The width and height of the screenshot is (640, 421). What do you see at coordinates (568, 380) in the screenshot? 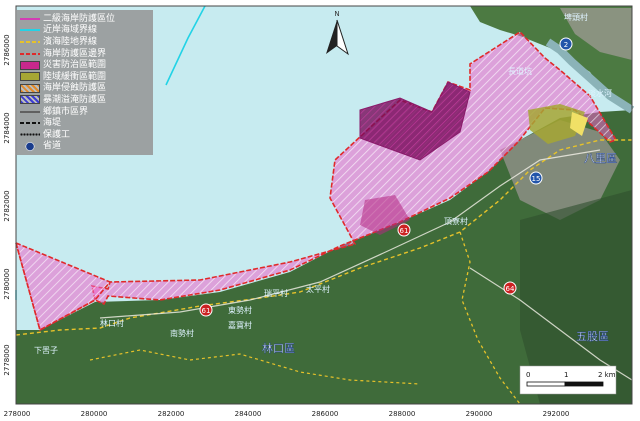
I see `scale-bar: 0 1 2 km` at bounding box center [568, 380].